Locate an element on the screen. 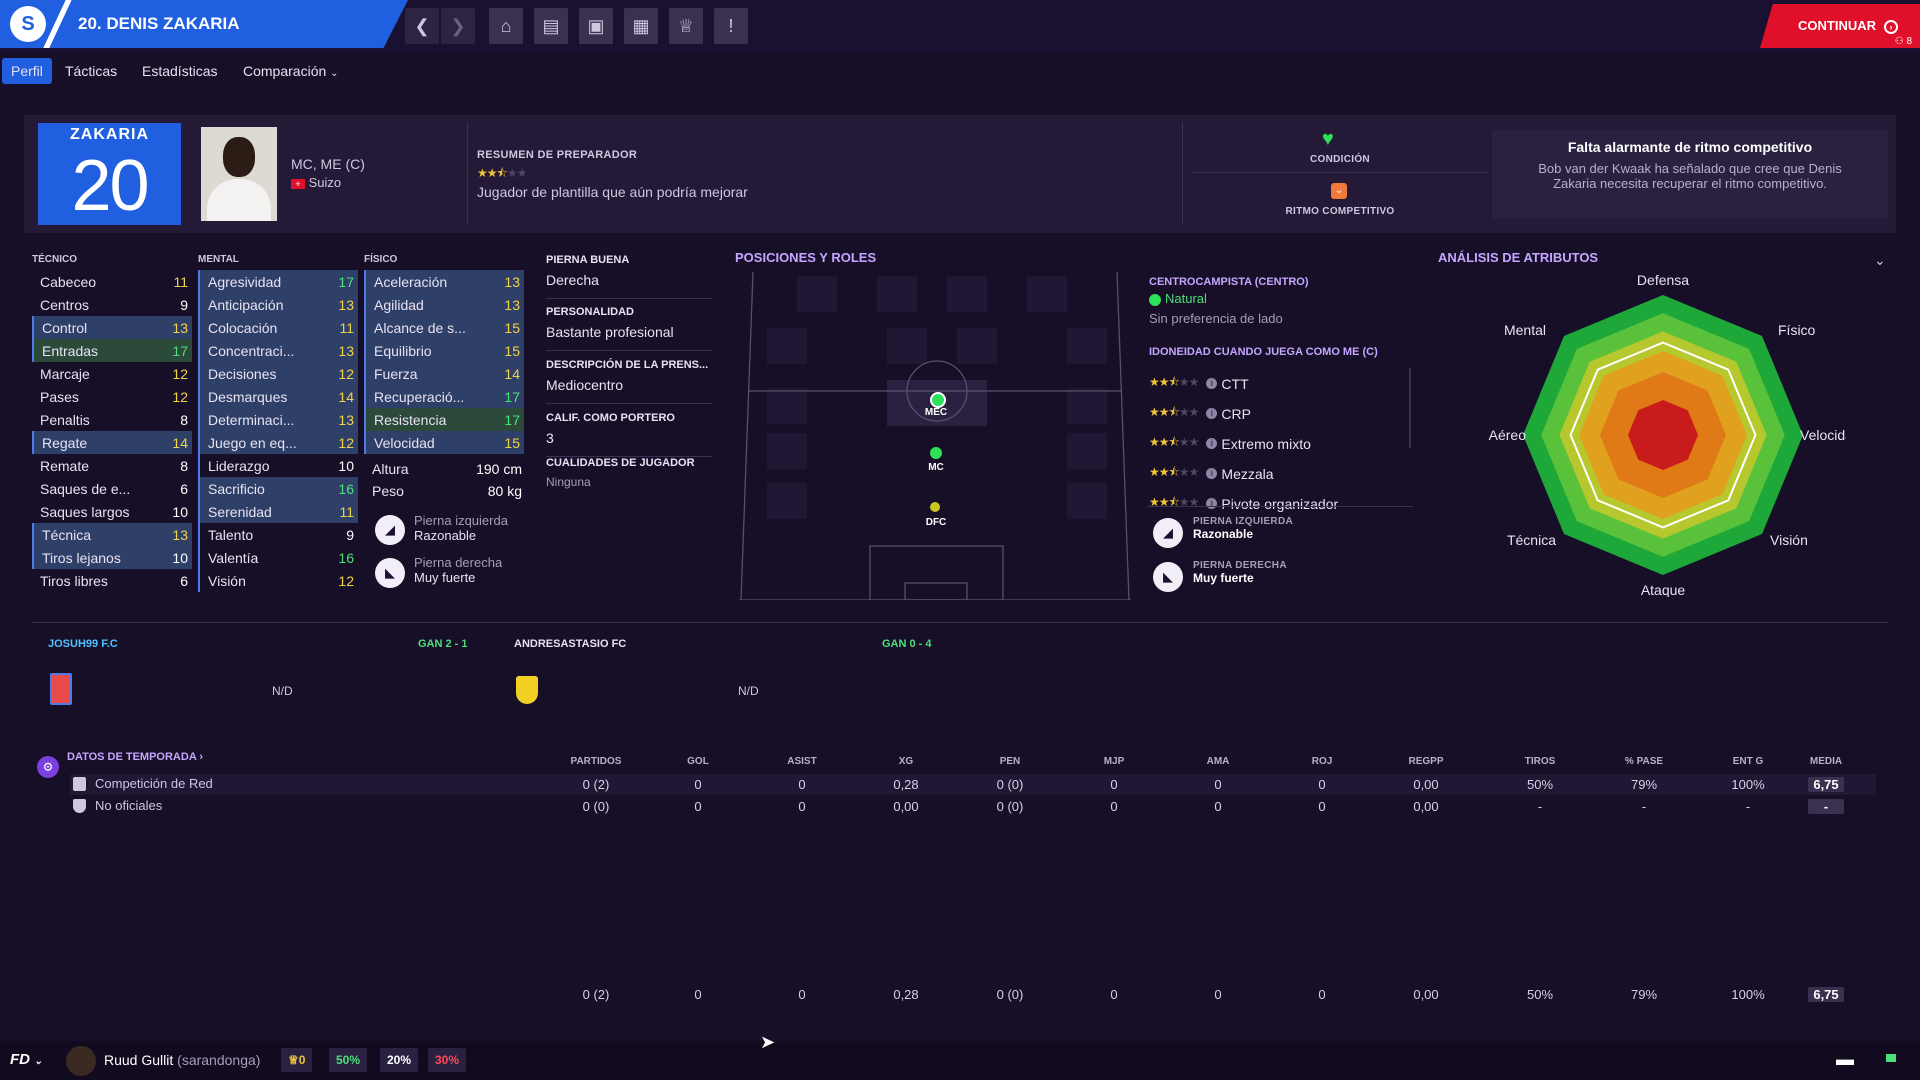 The width and height of the screenshot is (1920, 1080). pct-red: 30% is located at coordinates (447, 1060).